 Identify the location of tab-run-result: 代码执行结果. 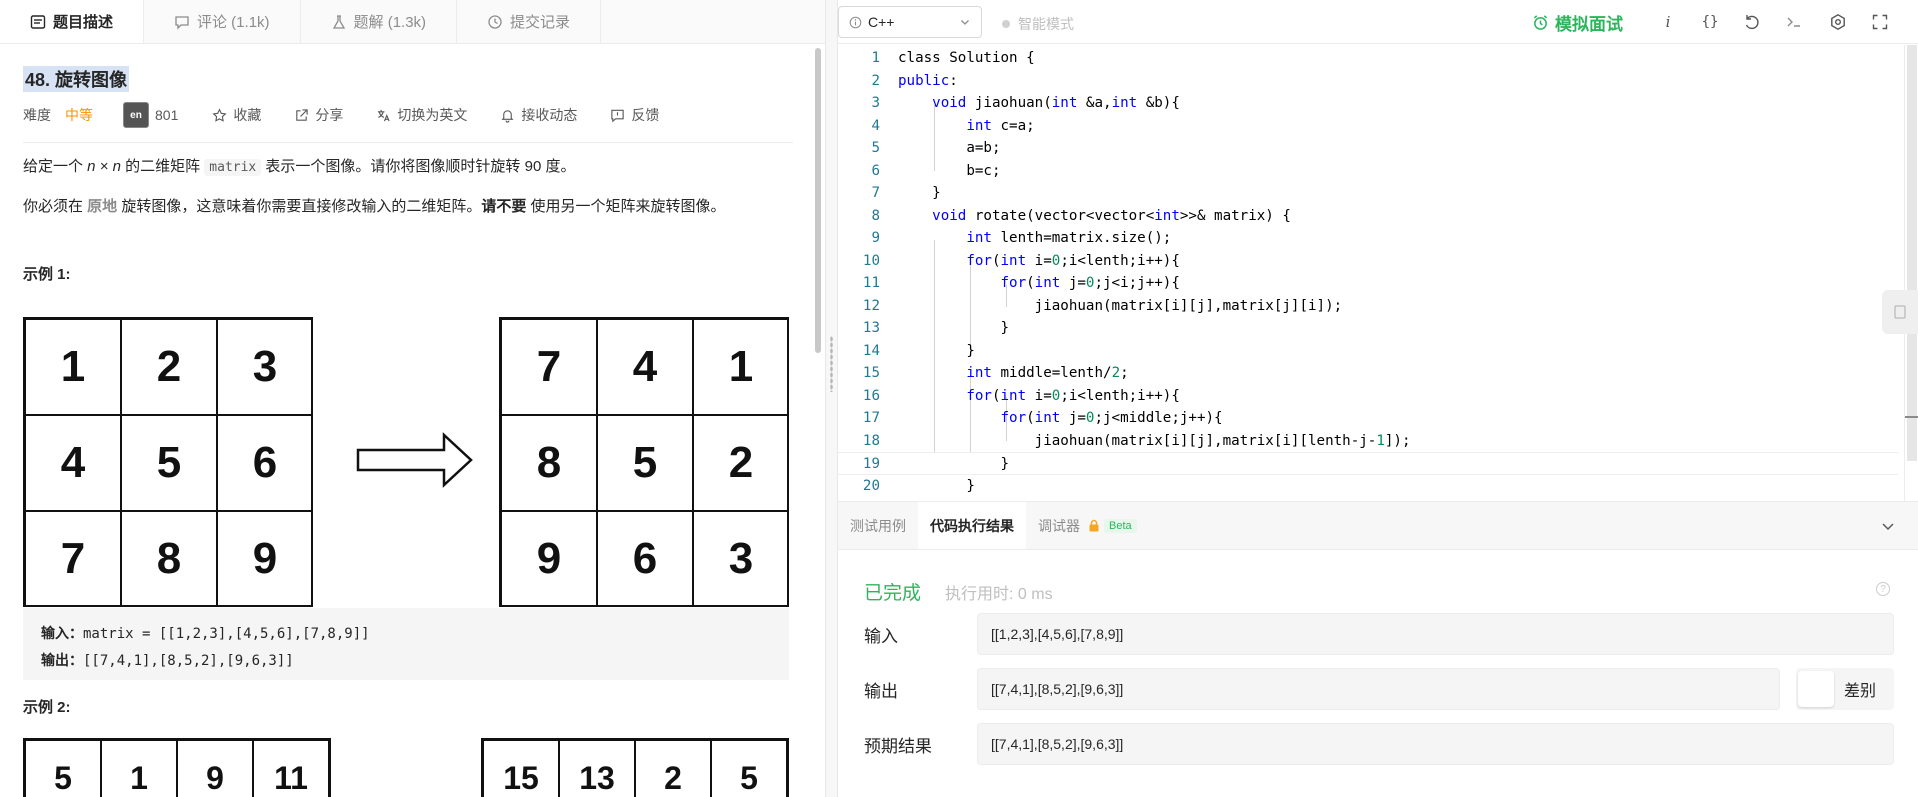
(972, 525).